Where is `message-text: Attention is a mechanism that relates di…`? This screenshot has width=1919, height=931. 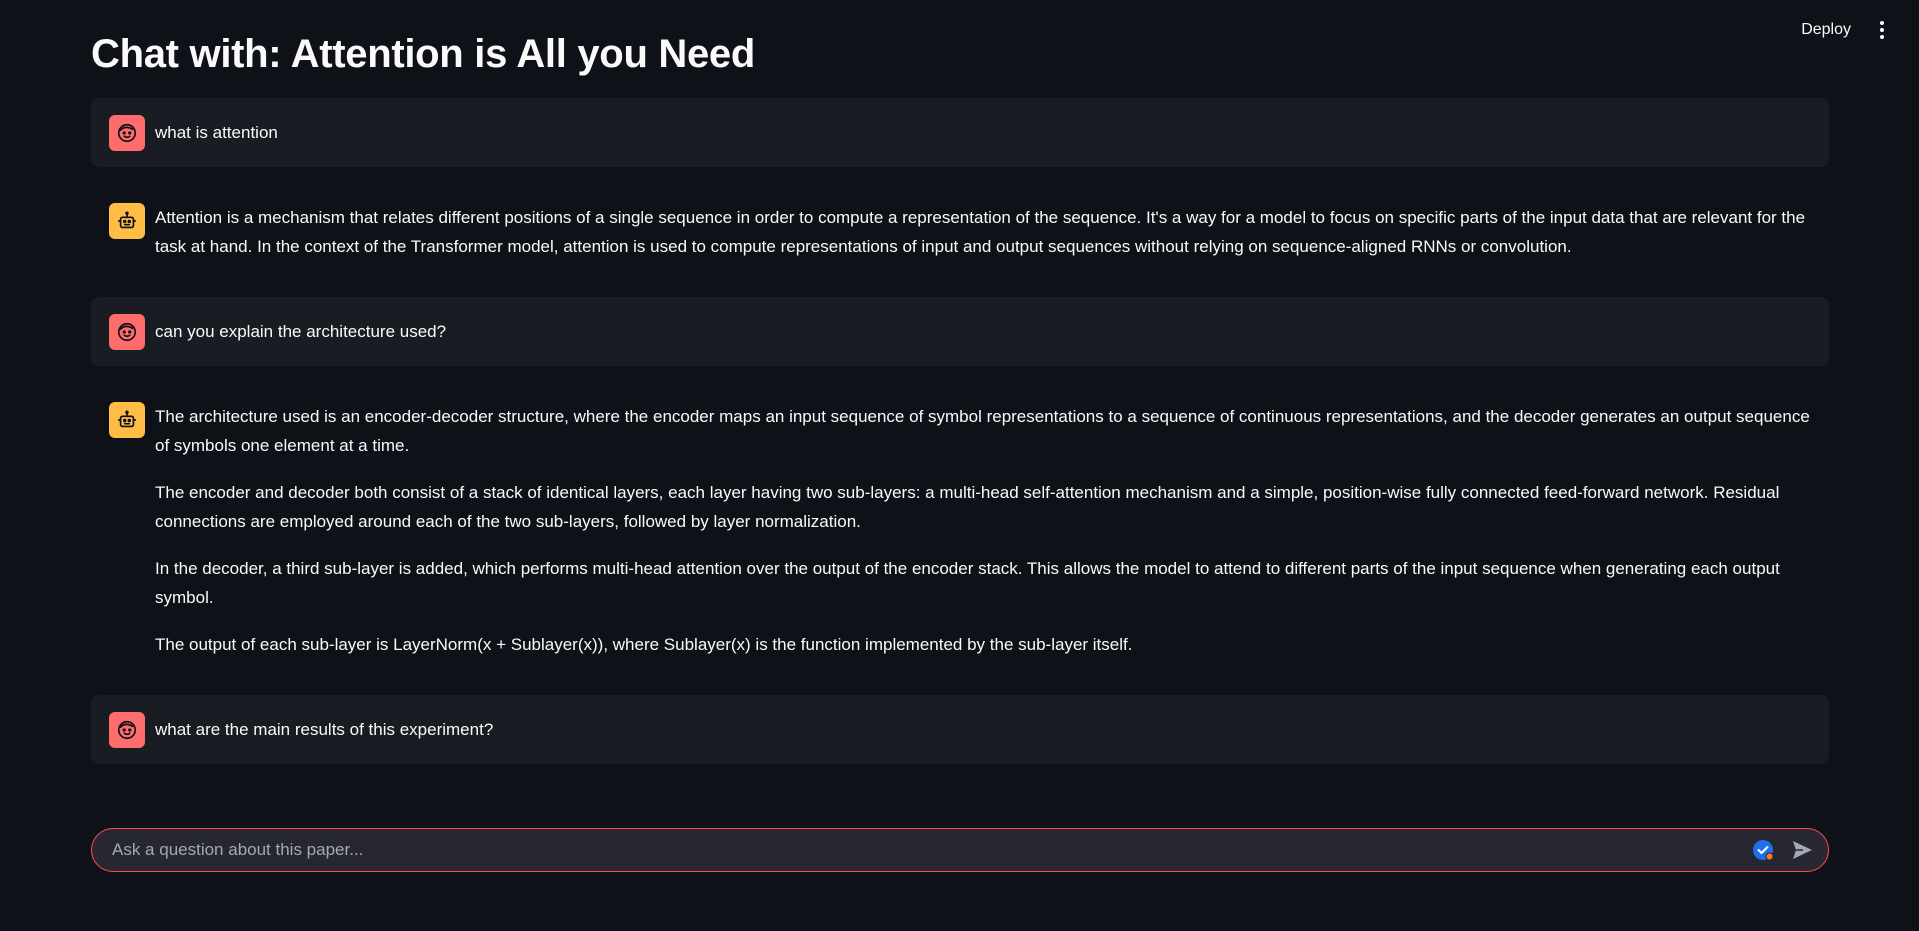
message-text: Attention is a mechanism that relates di… is located at coordinates (983, 232).